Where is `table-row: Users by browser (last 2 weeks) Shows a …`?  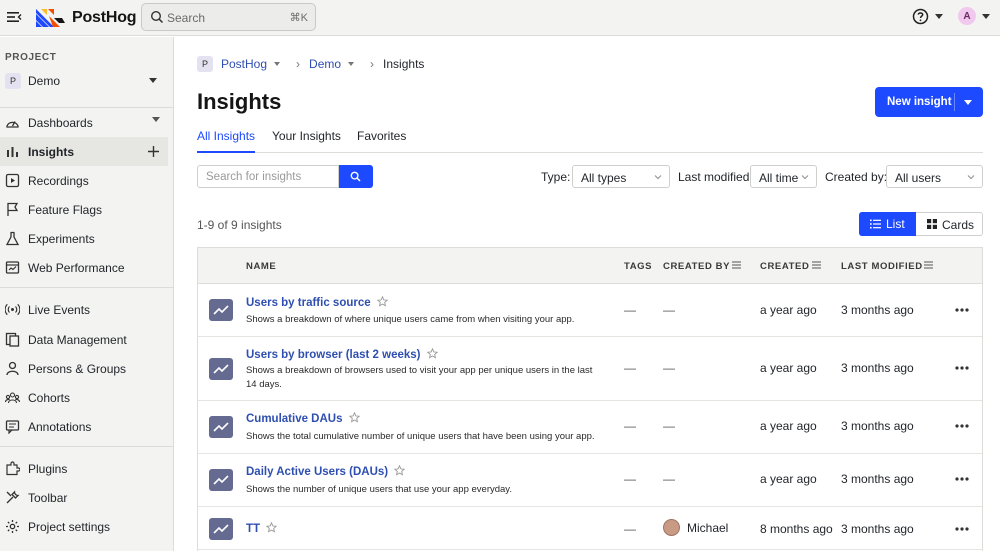 table-row: Users by browser (last 2 weeks) Shows a … is located at coordinates (590, 369).